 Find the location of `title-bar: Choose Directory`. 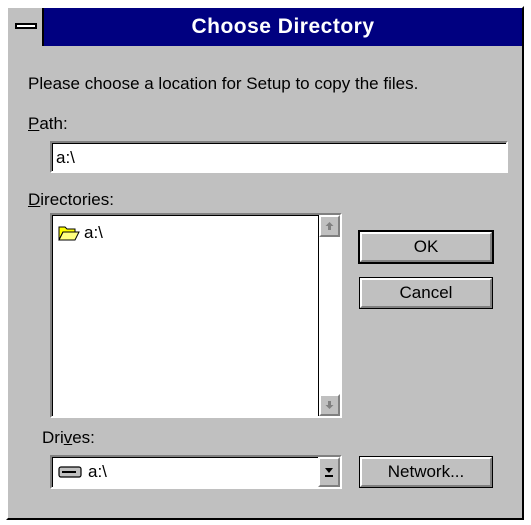

title-bar: Choose Directory is located at coordinates (265, 27).